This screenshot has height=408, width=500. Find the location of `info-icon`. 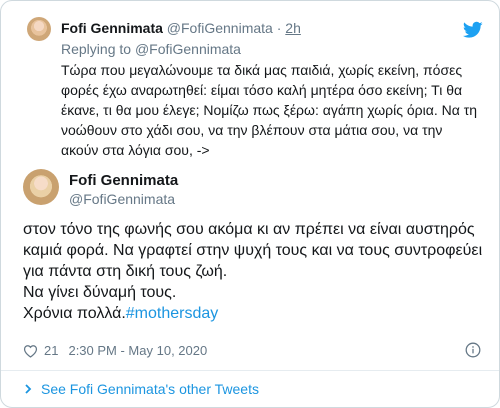

info-icon is located at coordinates (473, 350).